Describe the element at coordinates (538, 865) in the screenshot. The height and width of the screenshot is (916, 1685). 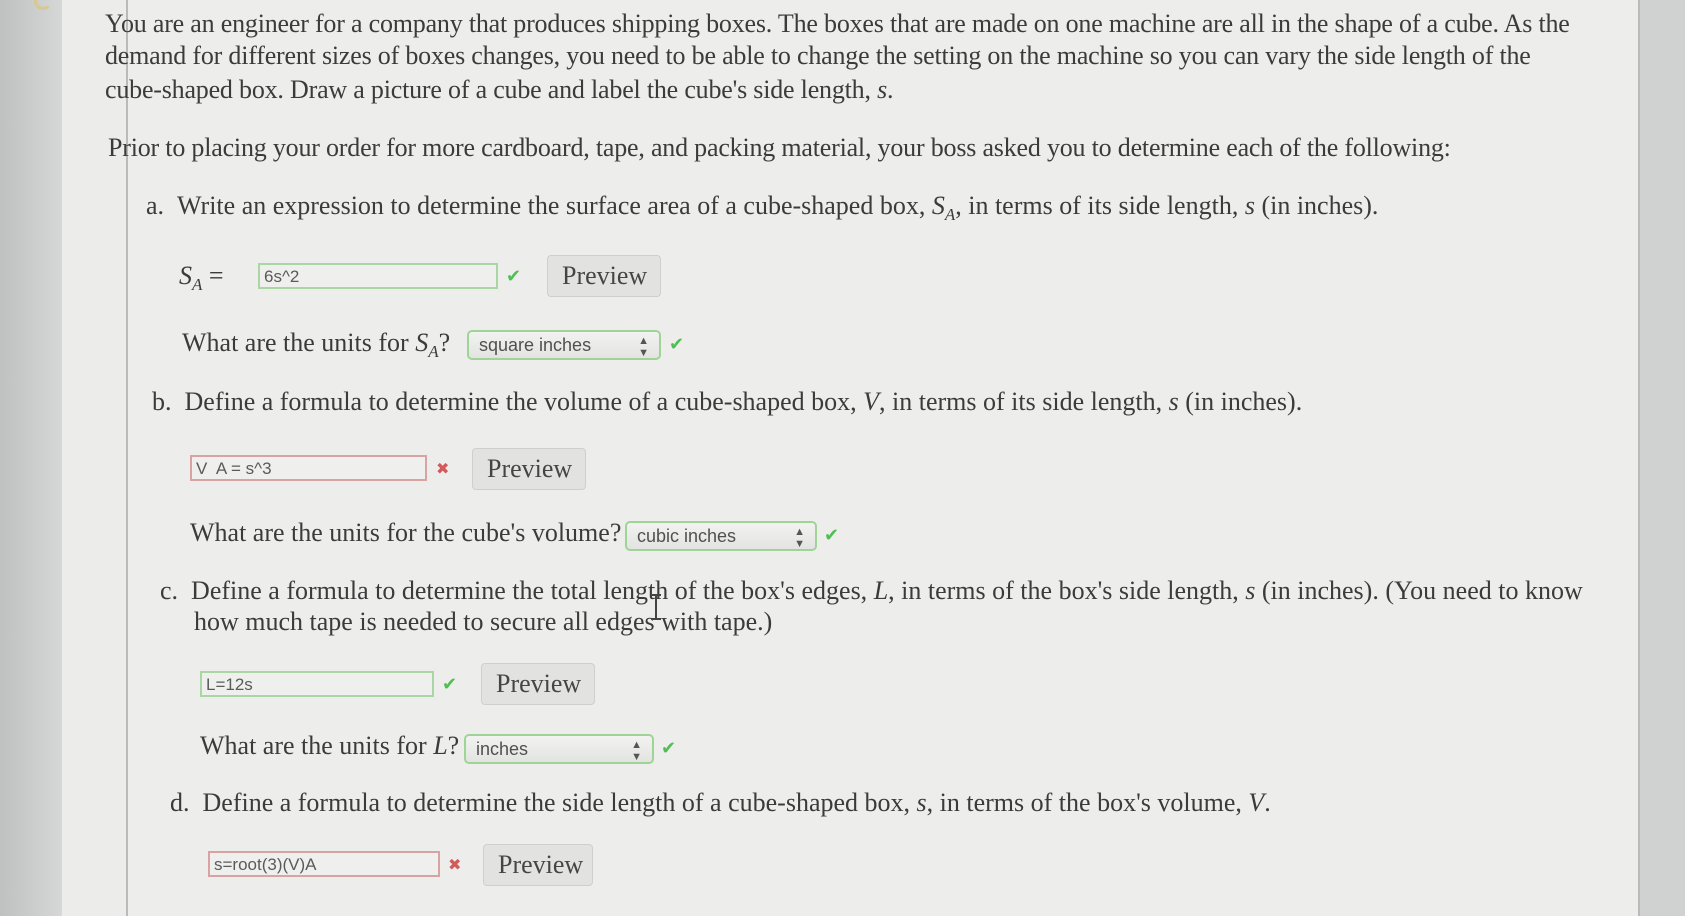
I see `part-d-preview-button: Preview` at that location.